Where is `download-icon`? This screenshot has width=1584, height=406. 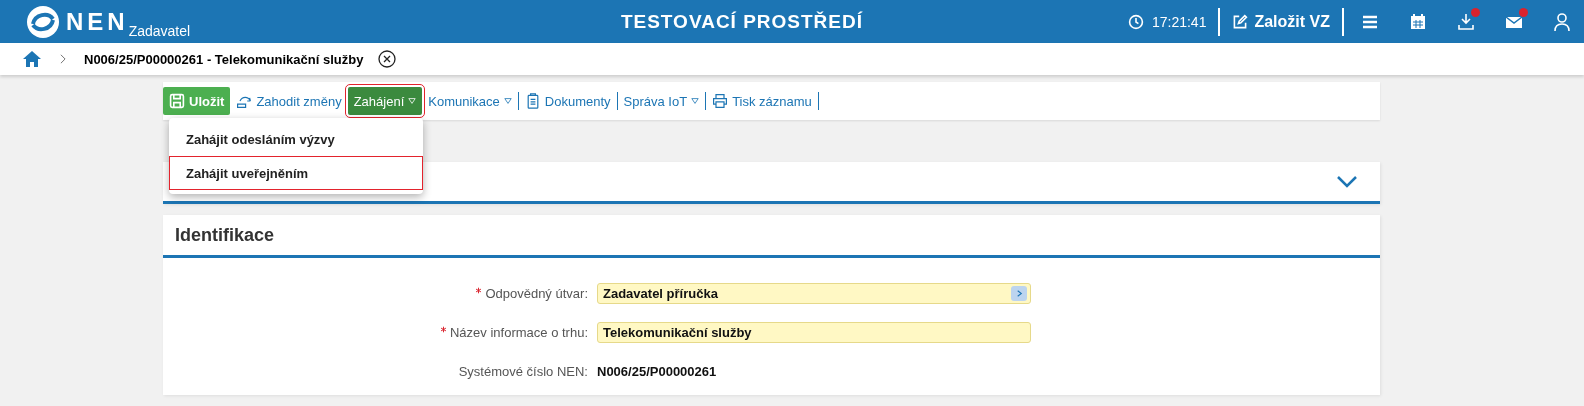
download-icon is located at coordinates (1466, 21).